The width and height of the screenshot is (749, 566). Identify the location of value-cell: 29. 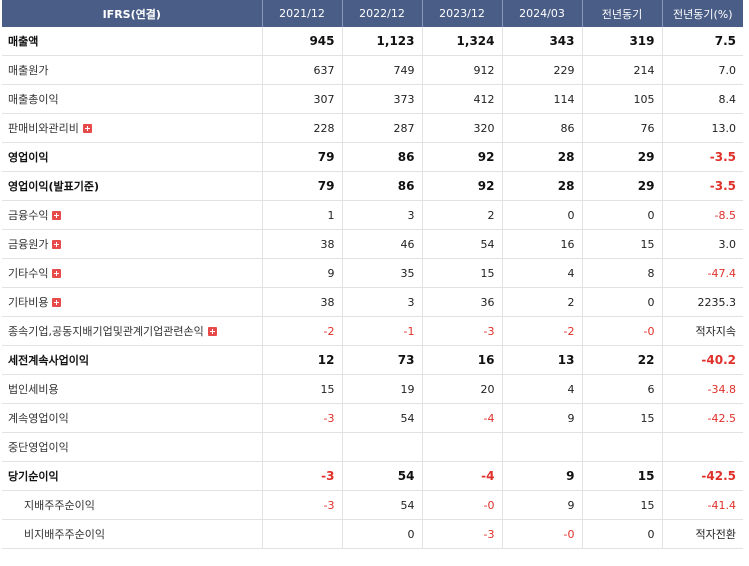
(622, 186).